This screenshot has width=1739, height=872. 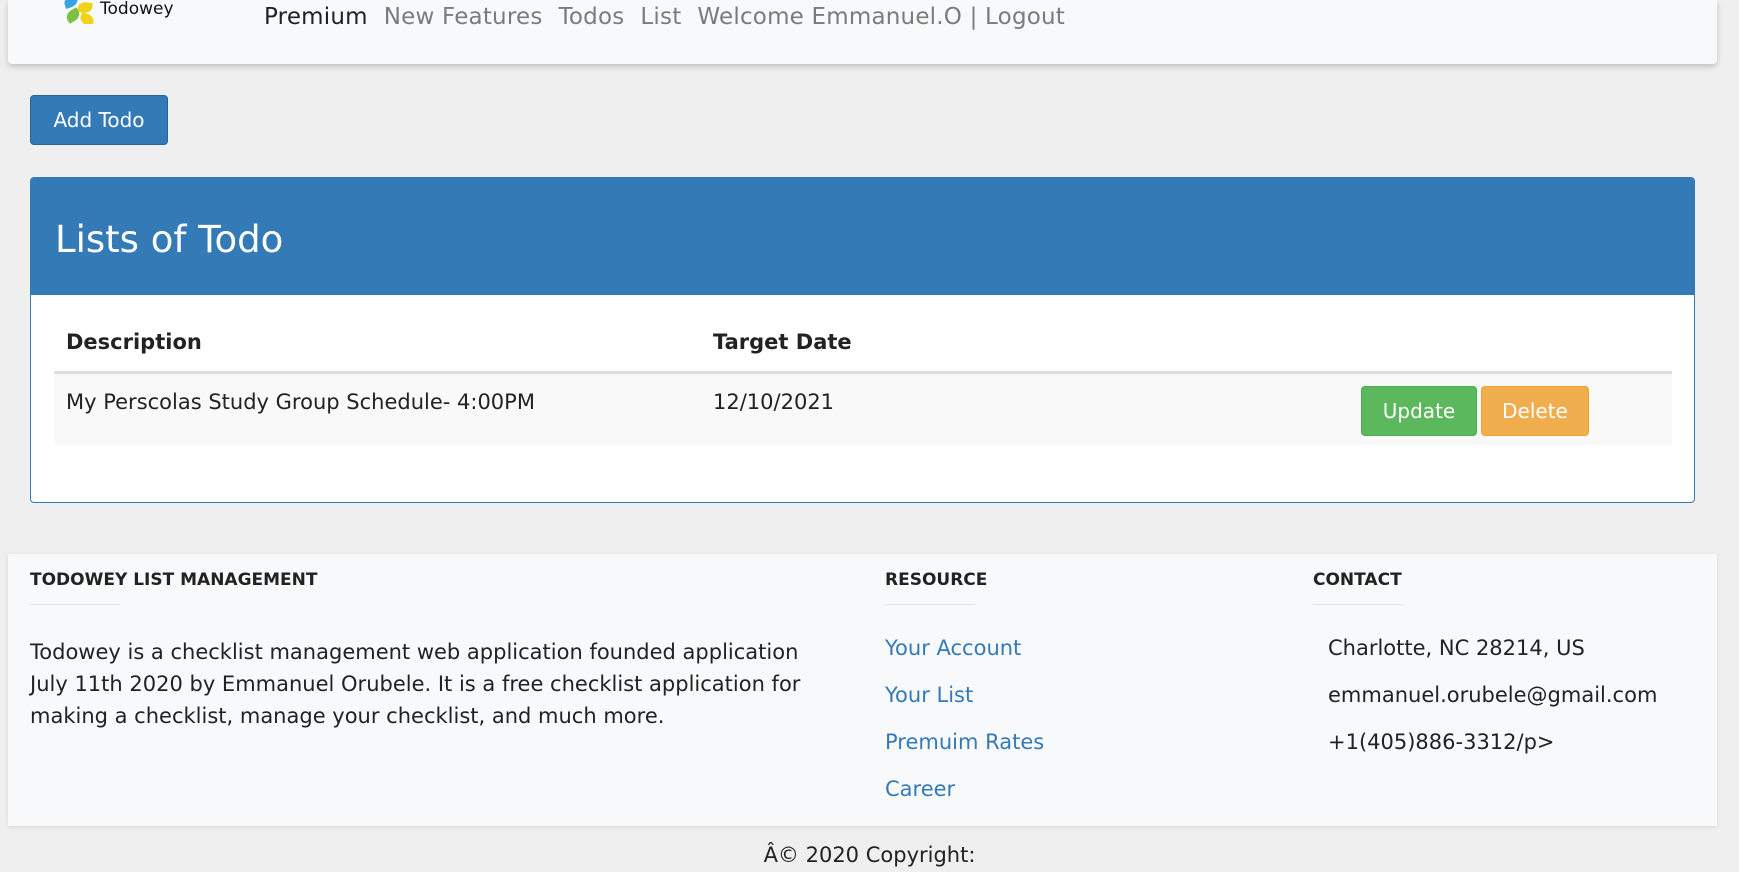 I want to click on column-header-target-date: Target Date, so click(x=855, y=343).